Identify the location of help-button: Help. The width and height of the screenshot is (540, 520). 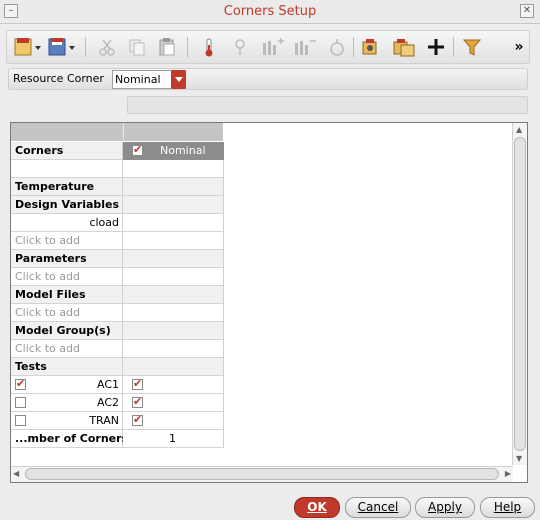
(507, 507).